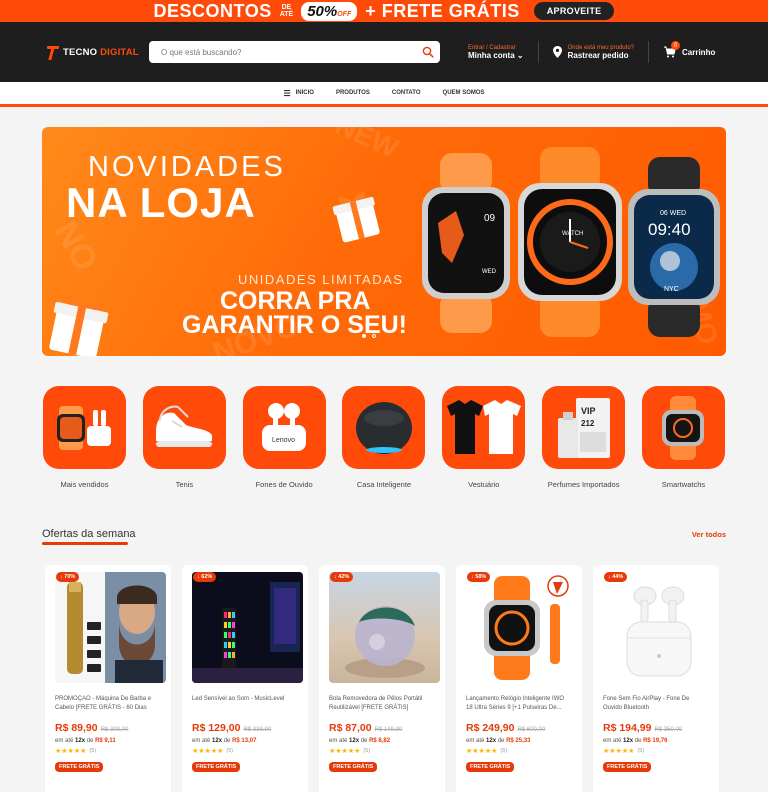  I want to click on svg-text: NYC, so click(671, 289).